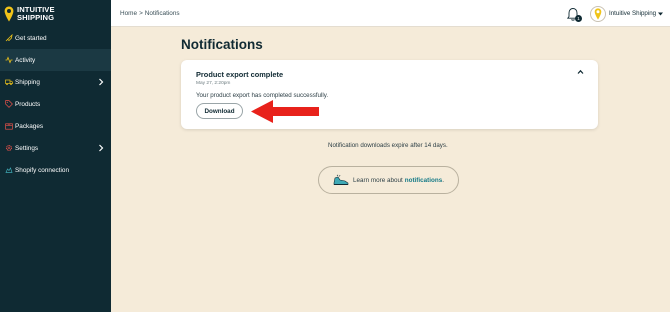  Describe the element at coordinates (55, 148) in the screenshot. I see `sidebar-item-settings: Settings` at that location.